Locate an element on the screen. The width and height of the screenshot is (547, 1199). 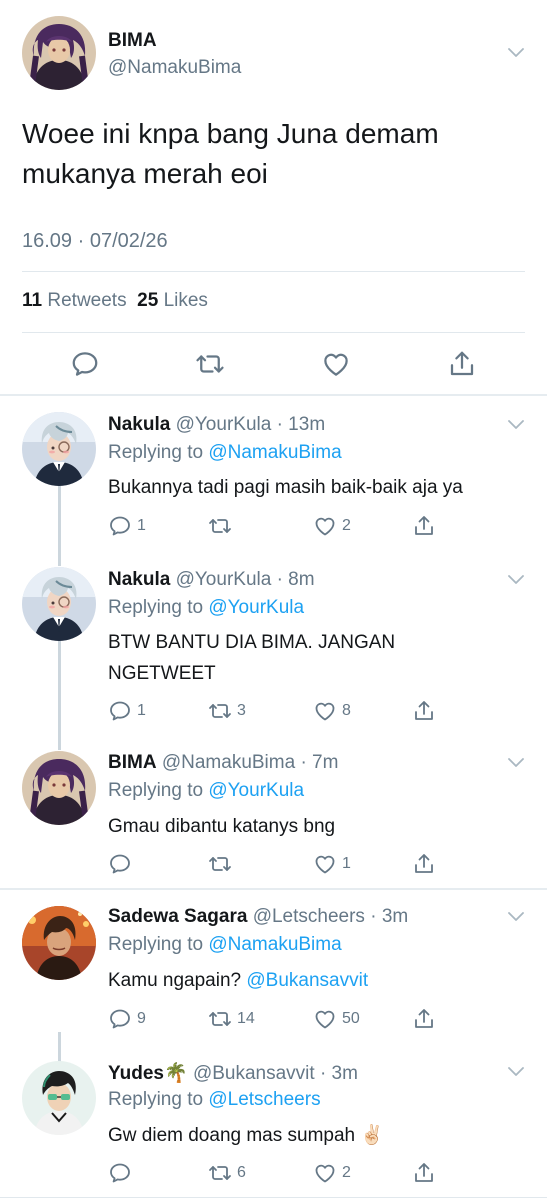
replying-to: Replying to @YourKula is located at coordinates (206, 608).